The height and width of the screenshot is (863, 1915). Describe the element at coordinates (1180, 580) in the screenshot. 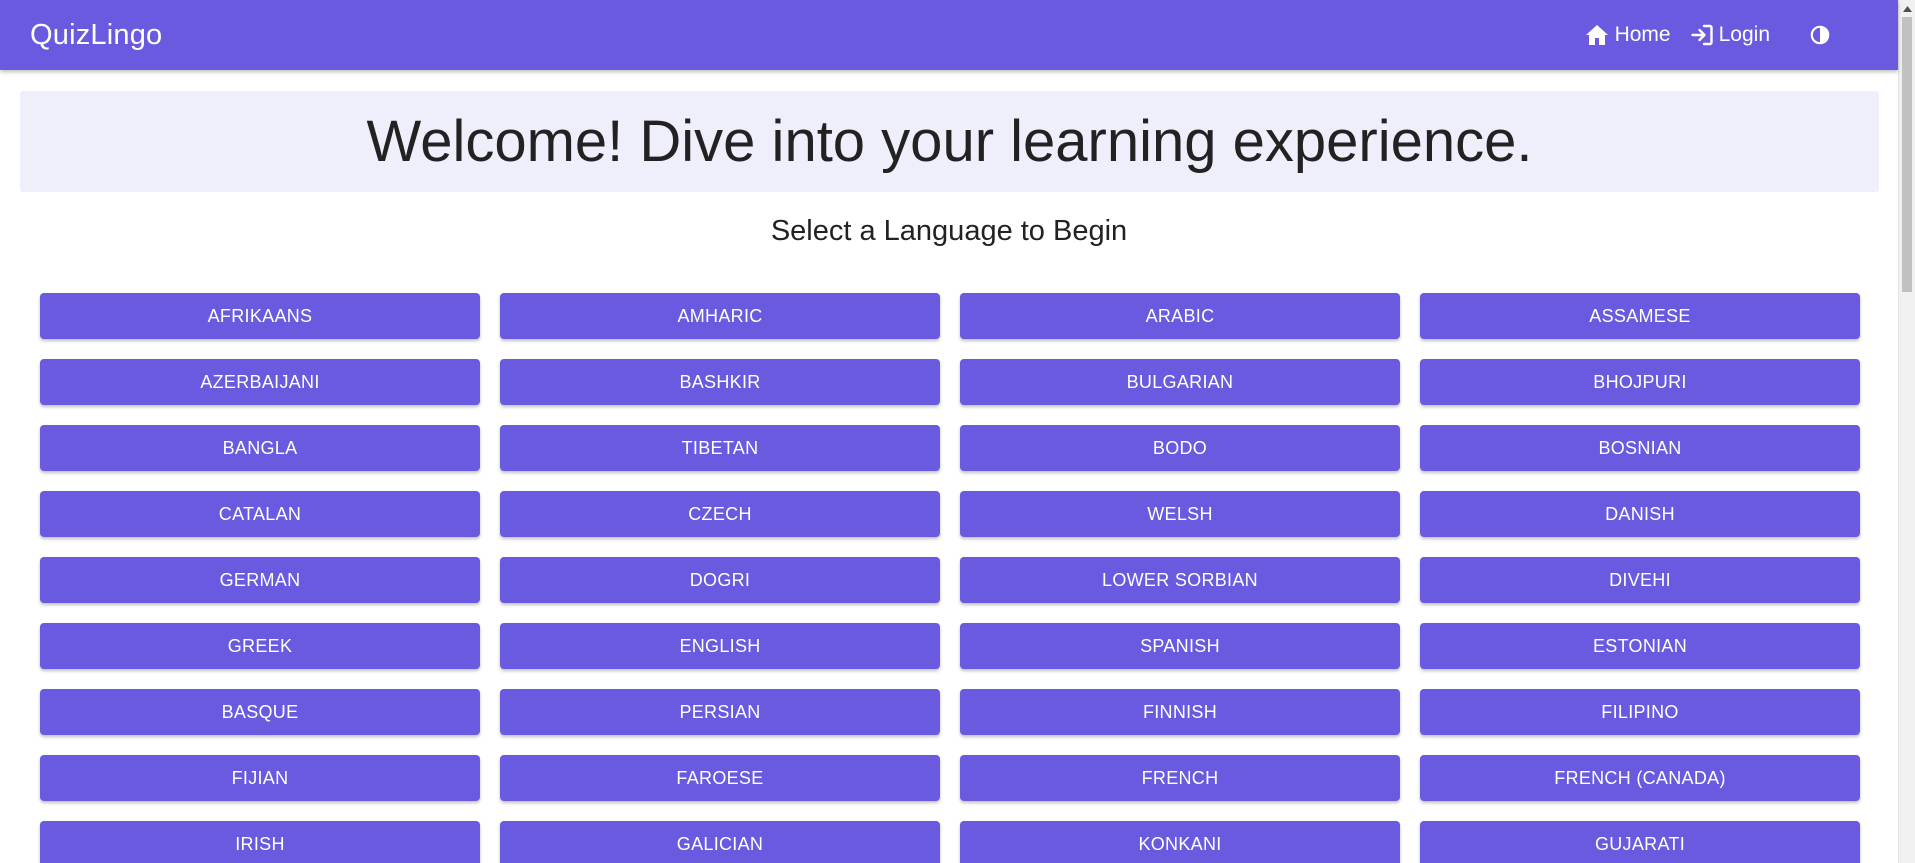

I see `language-button: LOWER SORBIAN` at that location.